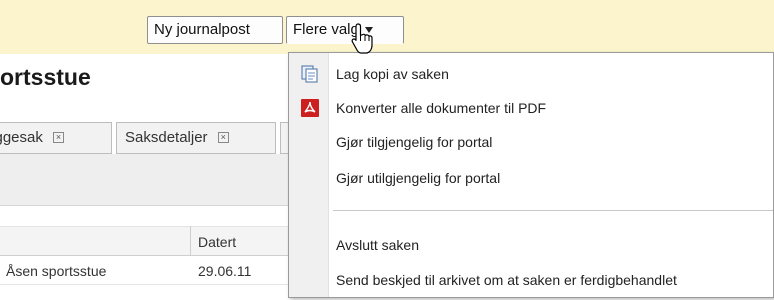 The height and width of the screenshot is (300, 774). I want to click on cell-title: Åsen sportsstue, so click(56, 271).